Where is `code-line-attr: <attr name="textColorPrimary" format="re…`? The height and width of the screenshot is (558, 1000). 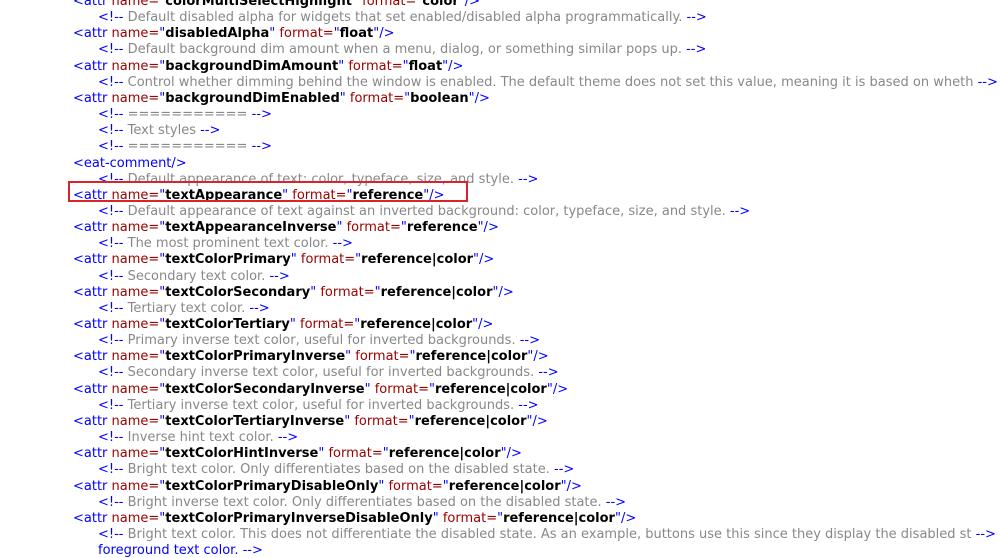
code-line-attr: <attr name="textColorPrimary" format="re… is located at coordinates (283, 260).